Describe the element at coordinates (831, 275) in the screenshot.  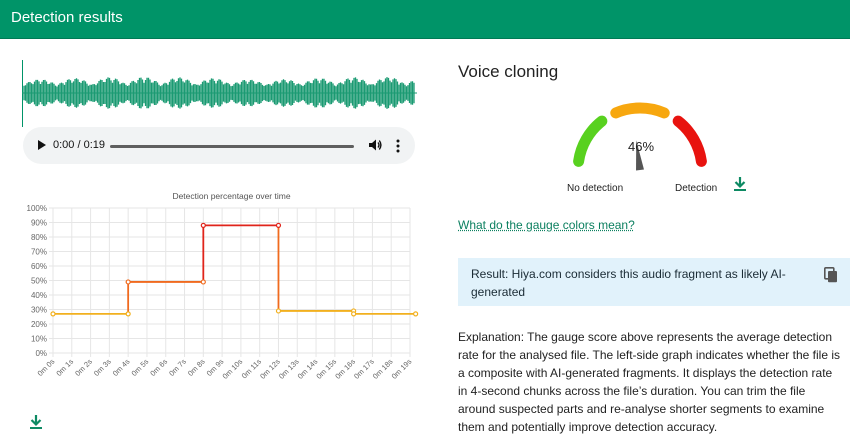
I see `copy-icon` at that location.